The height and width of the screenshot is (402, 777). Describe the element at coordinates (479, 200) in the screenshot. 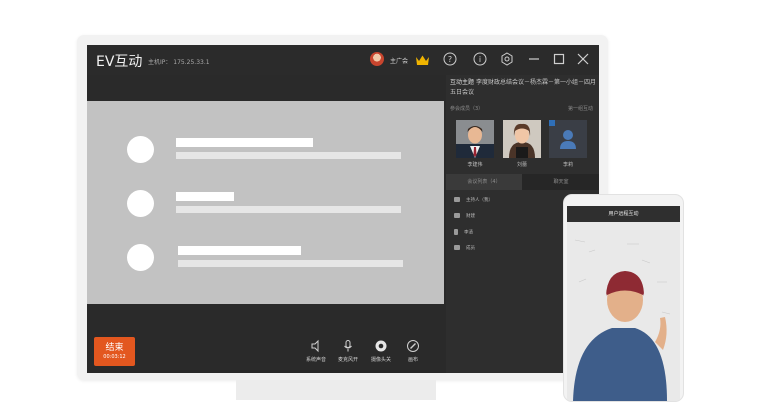

I see `list-item-label: 主持人（我）` at that location.